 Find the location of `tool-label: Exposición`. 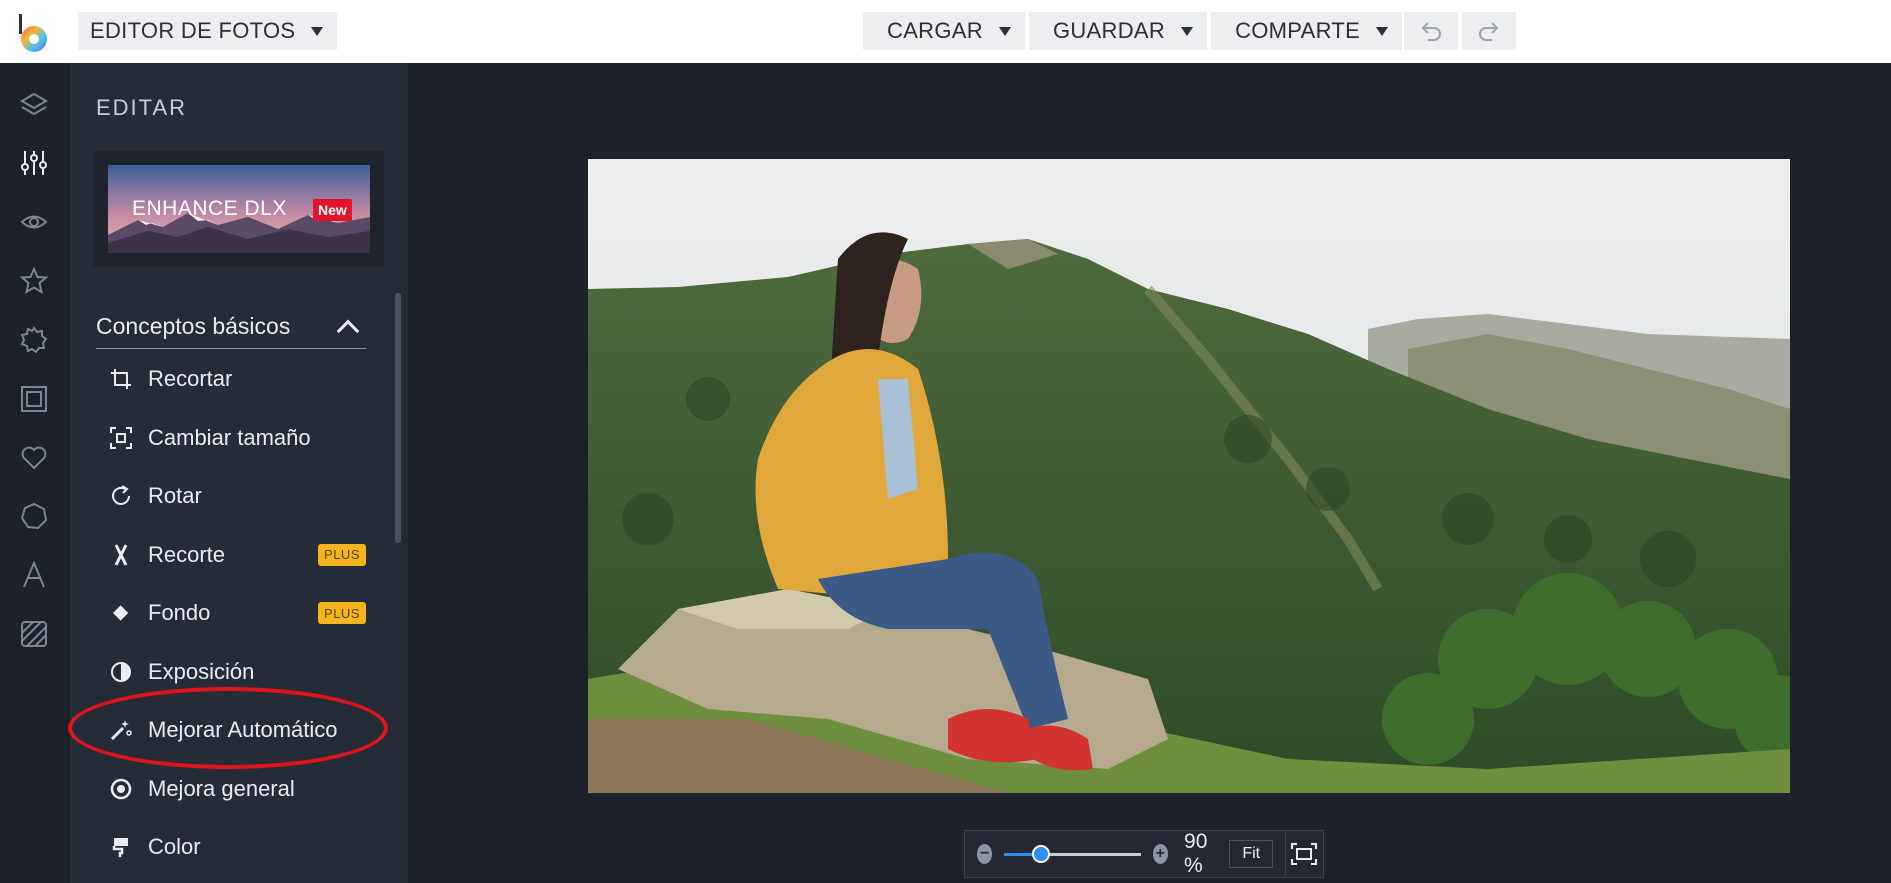

tool-label: Exposición is located at coordinates (201, 671).